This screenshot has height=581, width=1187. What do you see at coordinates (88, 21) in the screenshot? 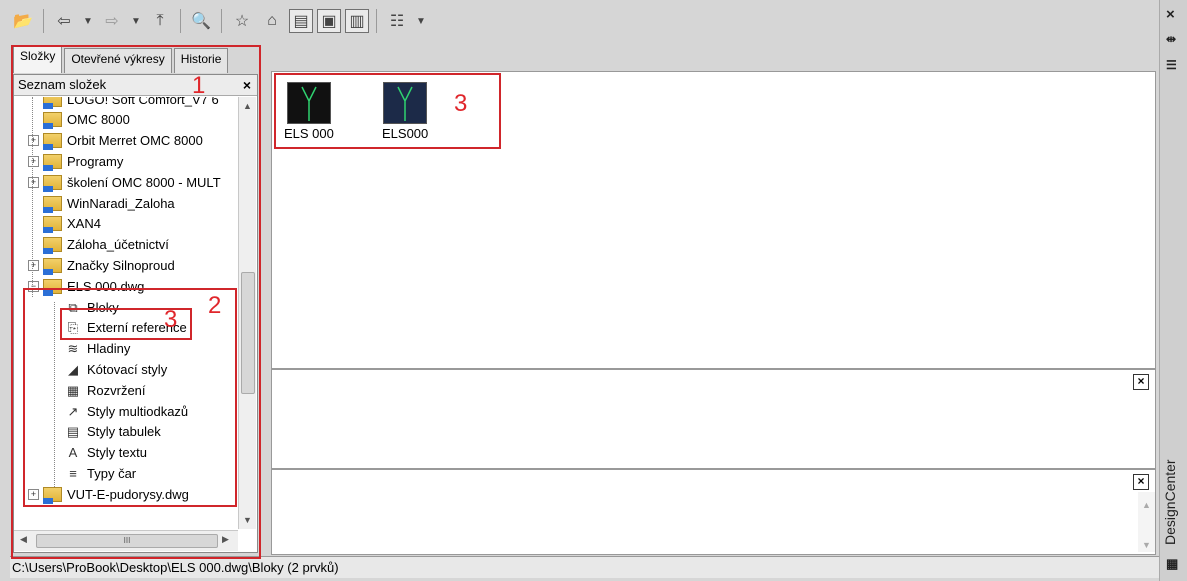
I see `back-dropdown-icon: ▼` at bounding box center [88, 21].